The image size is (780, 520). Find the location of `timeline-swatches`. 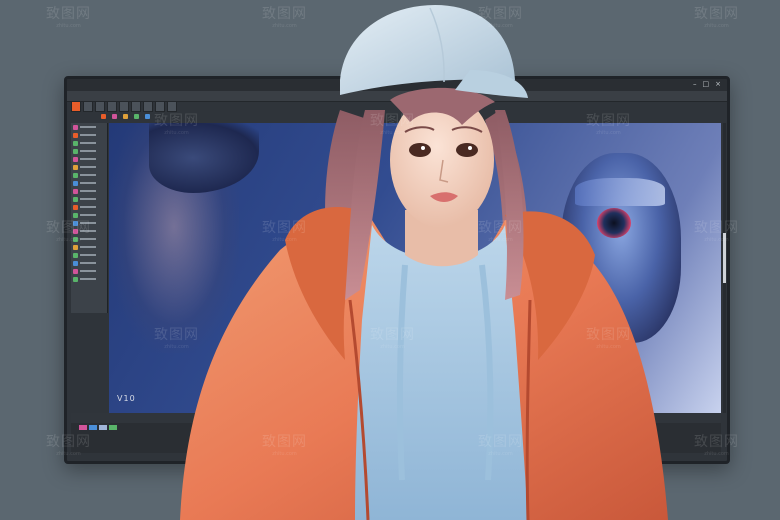

timeline-swatches is located at coordinates (98, 427).